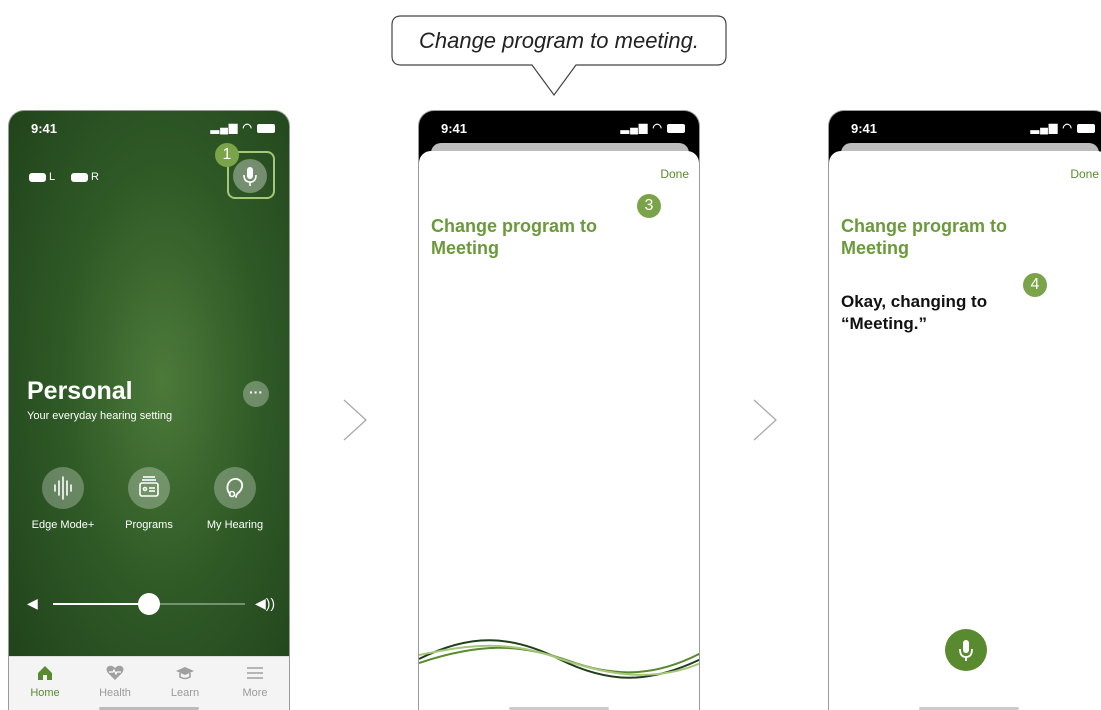 This screenshot has width=1101, height=710. I want to click on tab-more-label: More, so click(255, 693).